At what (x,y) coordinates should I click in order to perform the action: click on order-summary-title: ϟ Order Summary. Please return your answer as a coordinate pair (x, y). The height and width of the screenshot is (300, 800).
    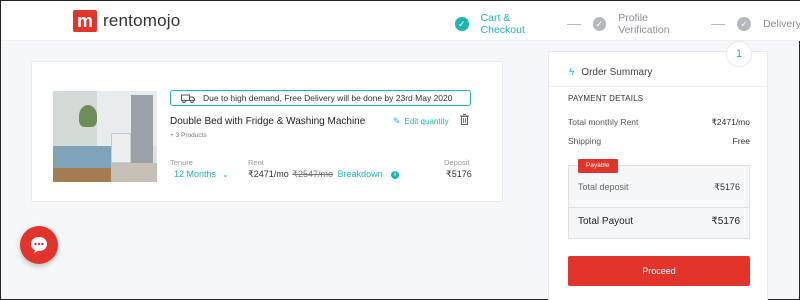
    Looking at the image, I should click on (610, 72).